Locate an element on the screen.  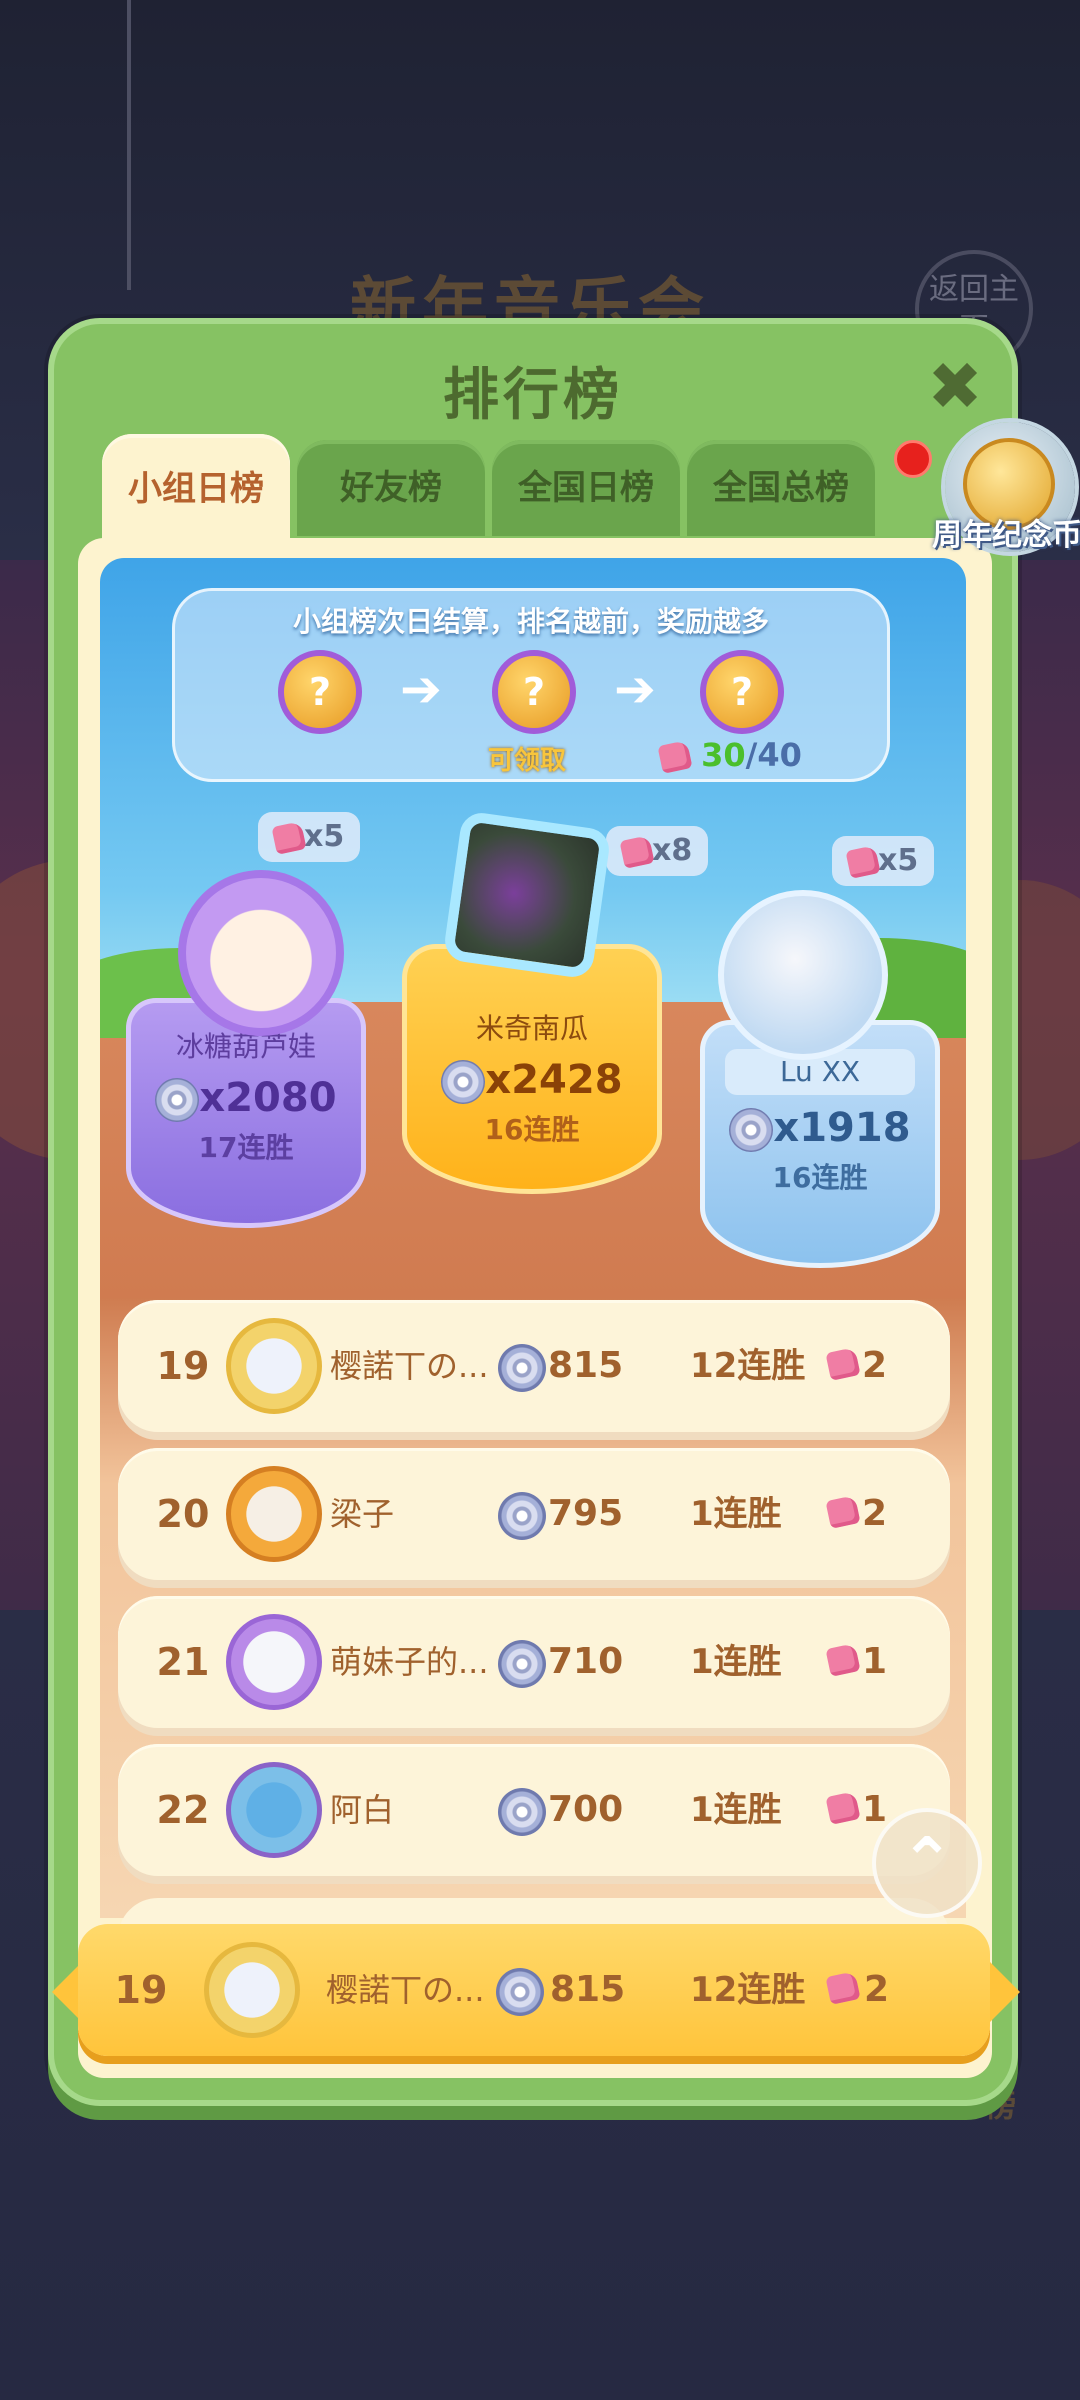
table-row: 20 梁子 795 1连胜 2 is located at coordinates (534, 1514).